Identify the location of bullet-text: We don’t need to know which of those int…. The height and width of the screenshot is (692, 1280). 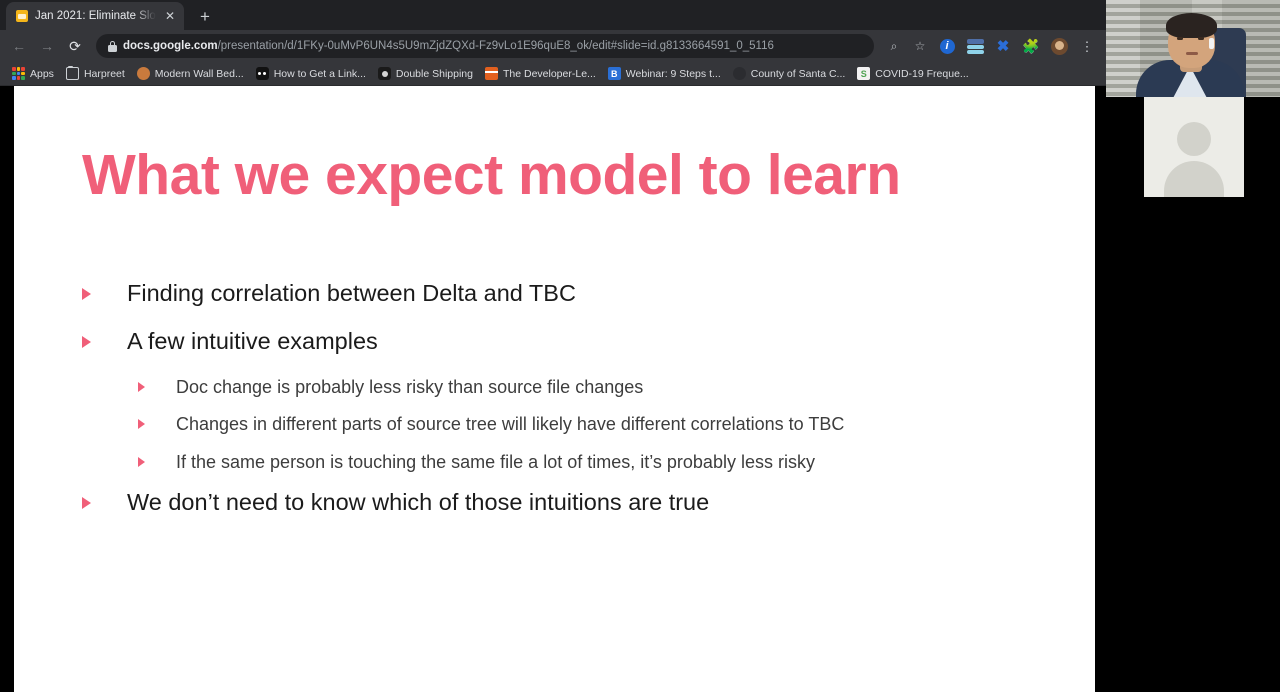
(418, 502).